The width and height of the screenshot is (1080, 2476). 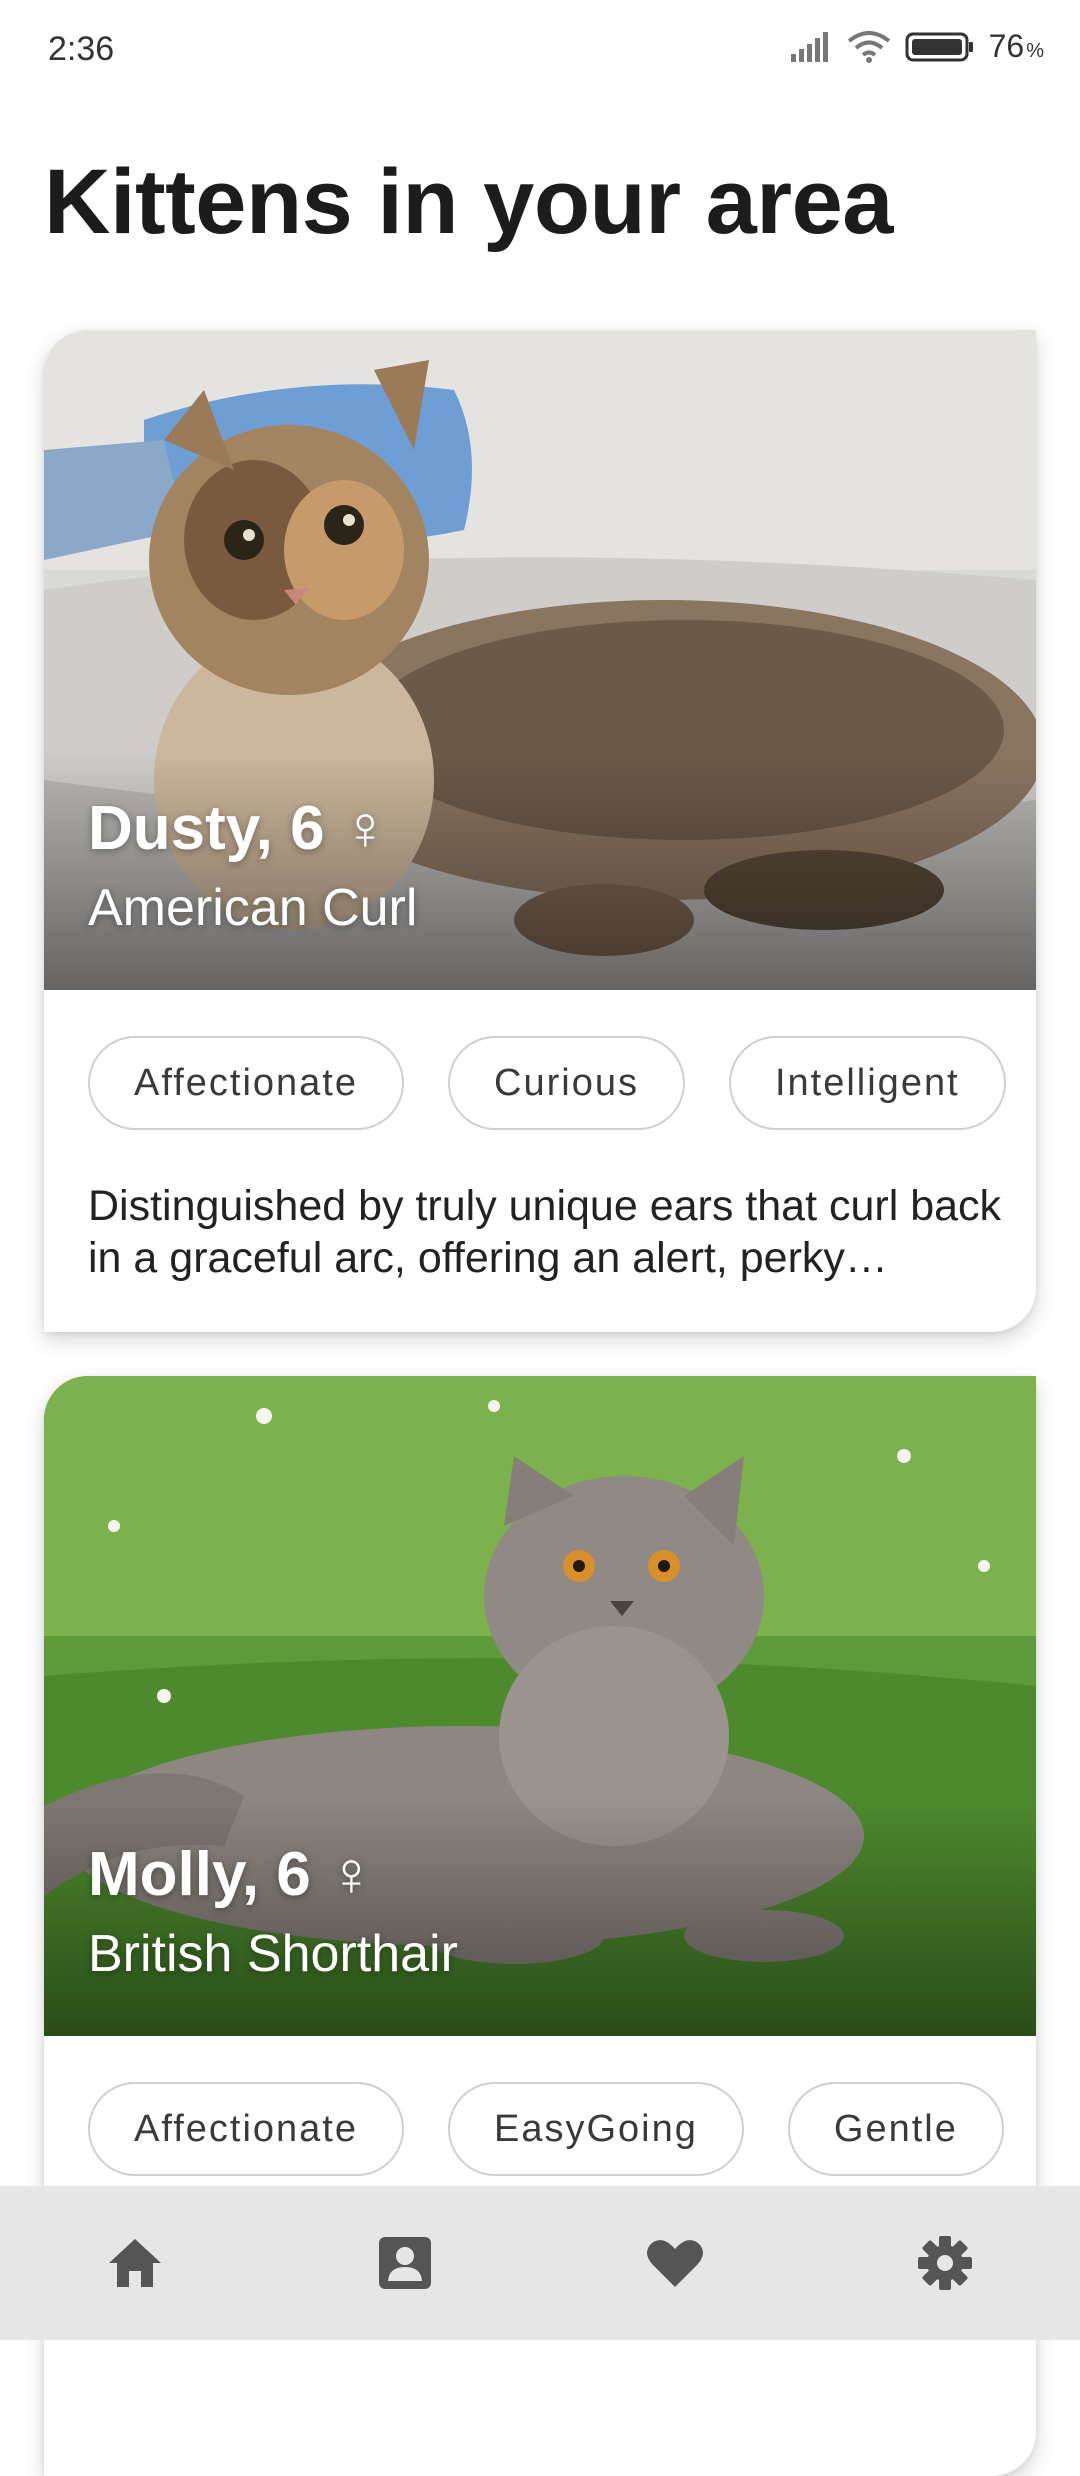 I want to click on tag-list: Affectionate Curious Intelligent, so click(x=547, y=1083).